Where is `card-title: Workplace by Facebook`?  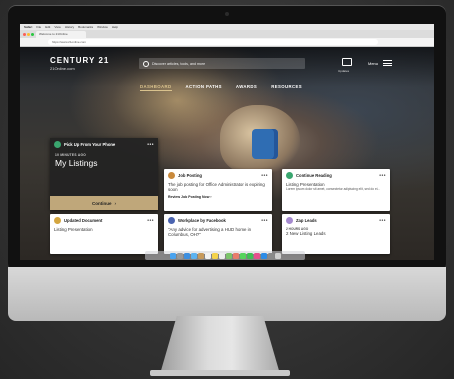 card-title: Workplace by Facebook is located at coordinates (202, 220).